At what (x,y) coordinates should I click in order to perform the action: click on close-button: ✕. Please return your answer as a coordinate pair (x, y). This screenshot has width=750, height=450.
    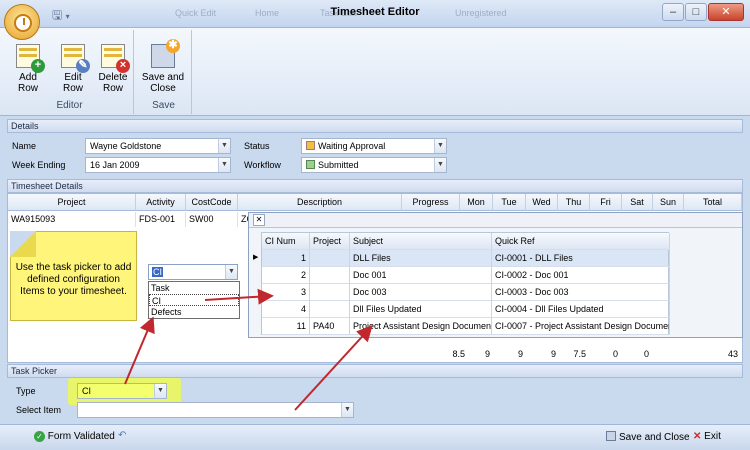
    Looking at the image, I should click on (726, 12).